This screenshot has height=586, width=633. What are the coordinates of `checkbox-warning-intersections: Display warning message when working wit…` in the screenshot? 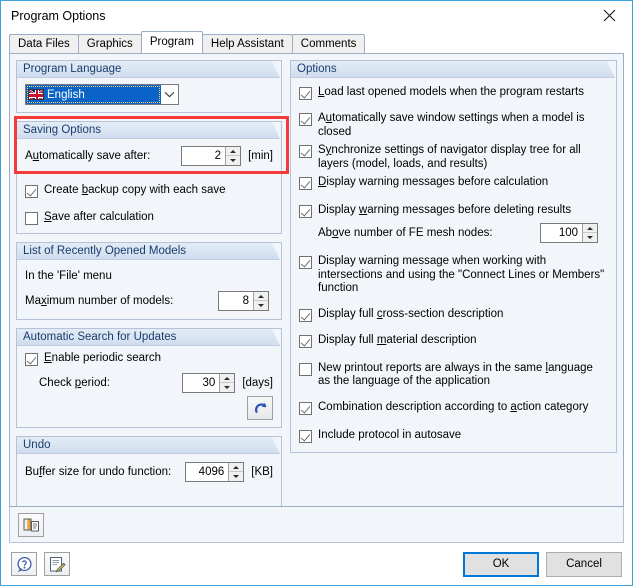 It's located at (453, 275).